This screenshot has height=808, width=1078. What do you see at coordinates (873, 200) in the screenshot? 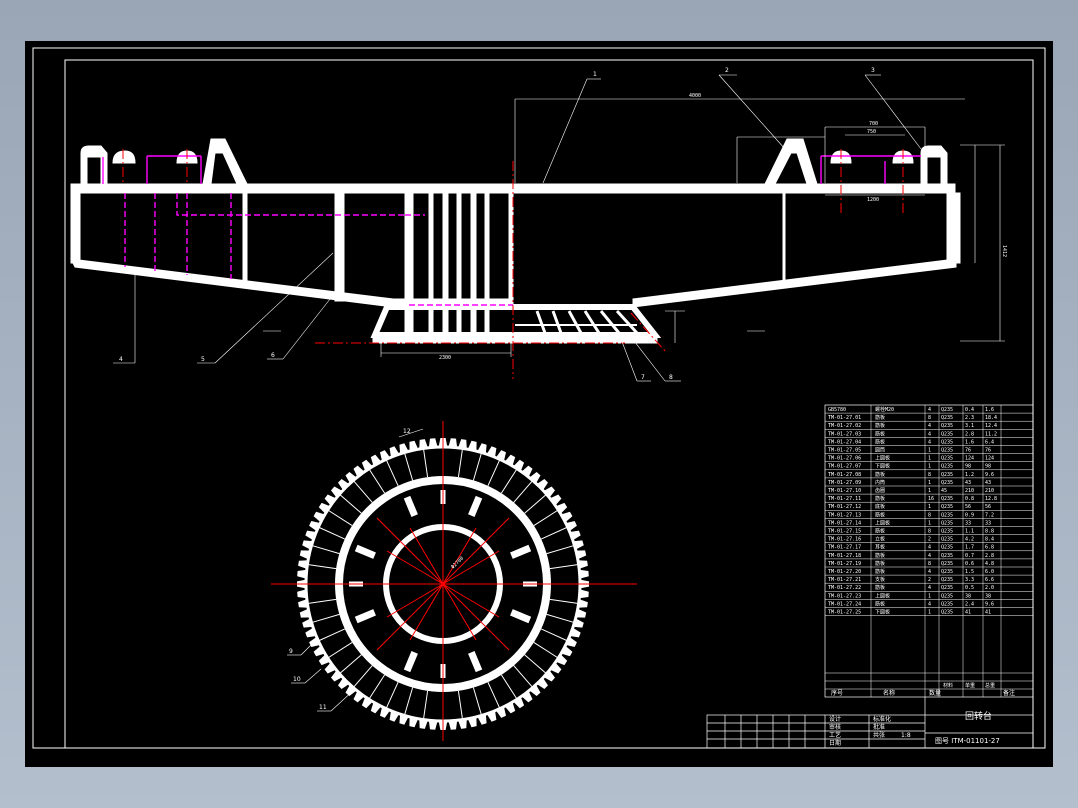
I see `dim-right-small-3: 1200` at bounding box center [873, 200].